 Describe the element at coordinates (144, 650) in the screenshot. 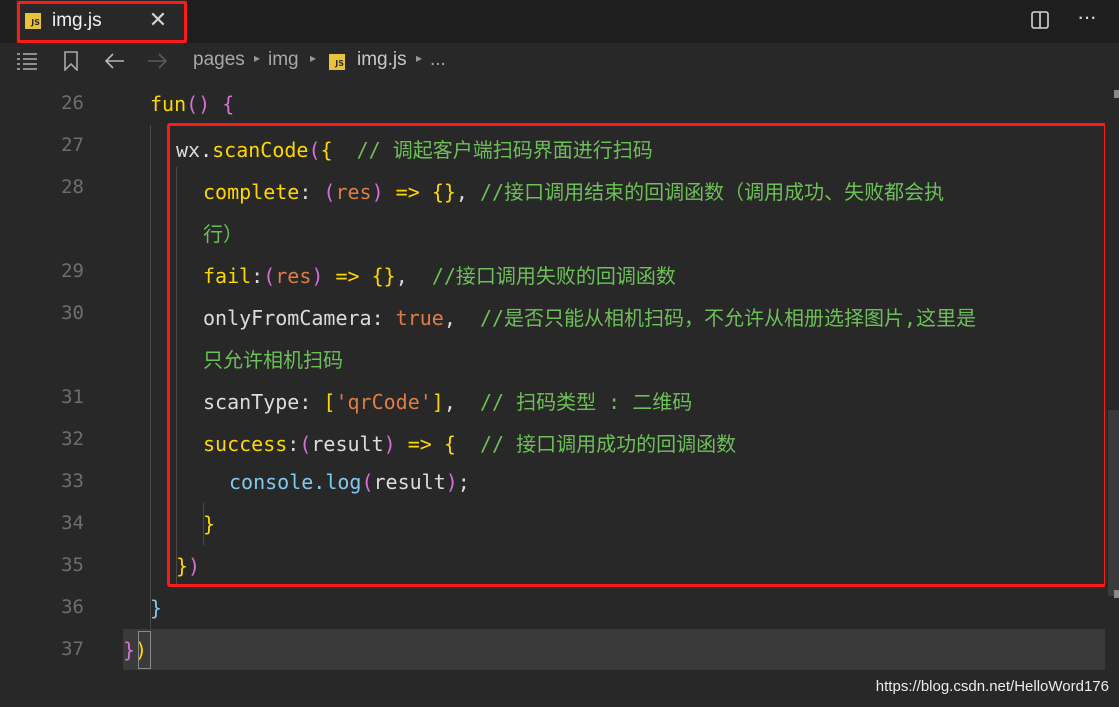

I see `bracket-match-cursor` at that location.